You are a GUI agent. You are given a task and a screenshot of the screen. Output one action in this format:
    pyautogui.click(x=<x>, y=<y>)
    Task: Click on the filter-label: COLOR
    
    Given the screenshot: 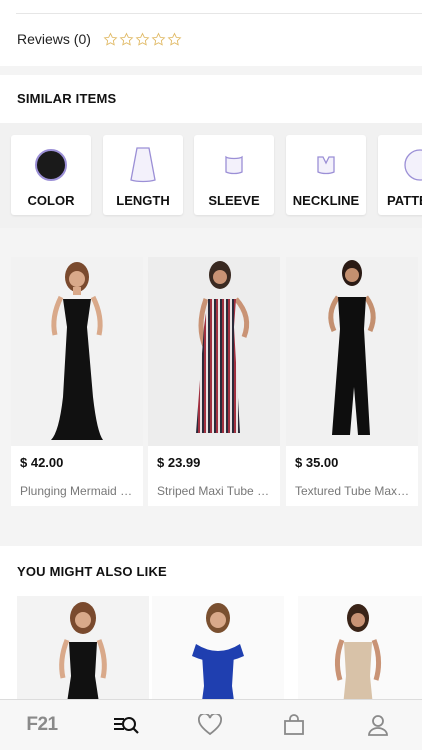 What is the action you would take?
    pyautogui.click(x=51, y=200)
    